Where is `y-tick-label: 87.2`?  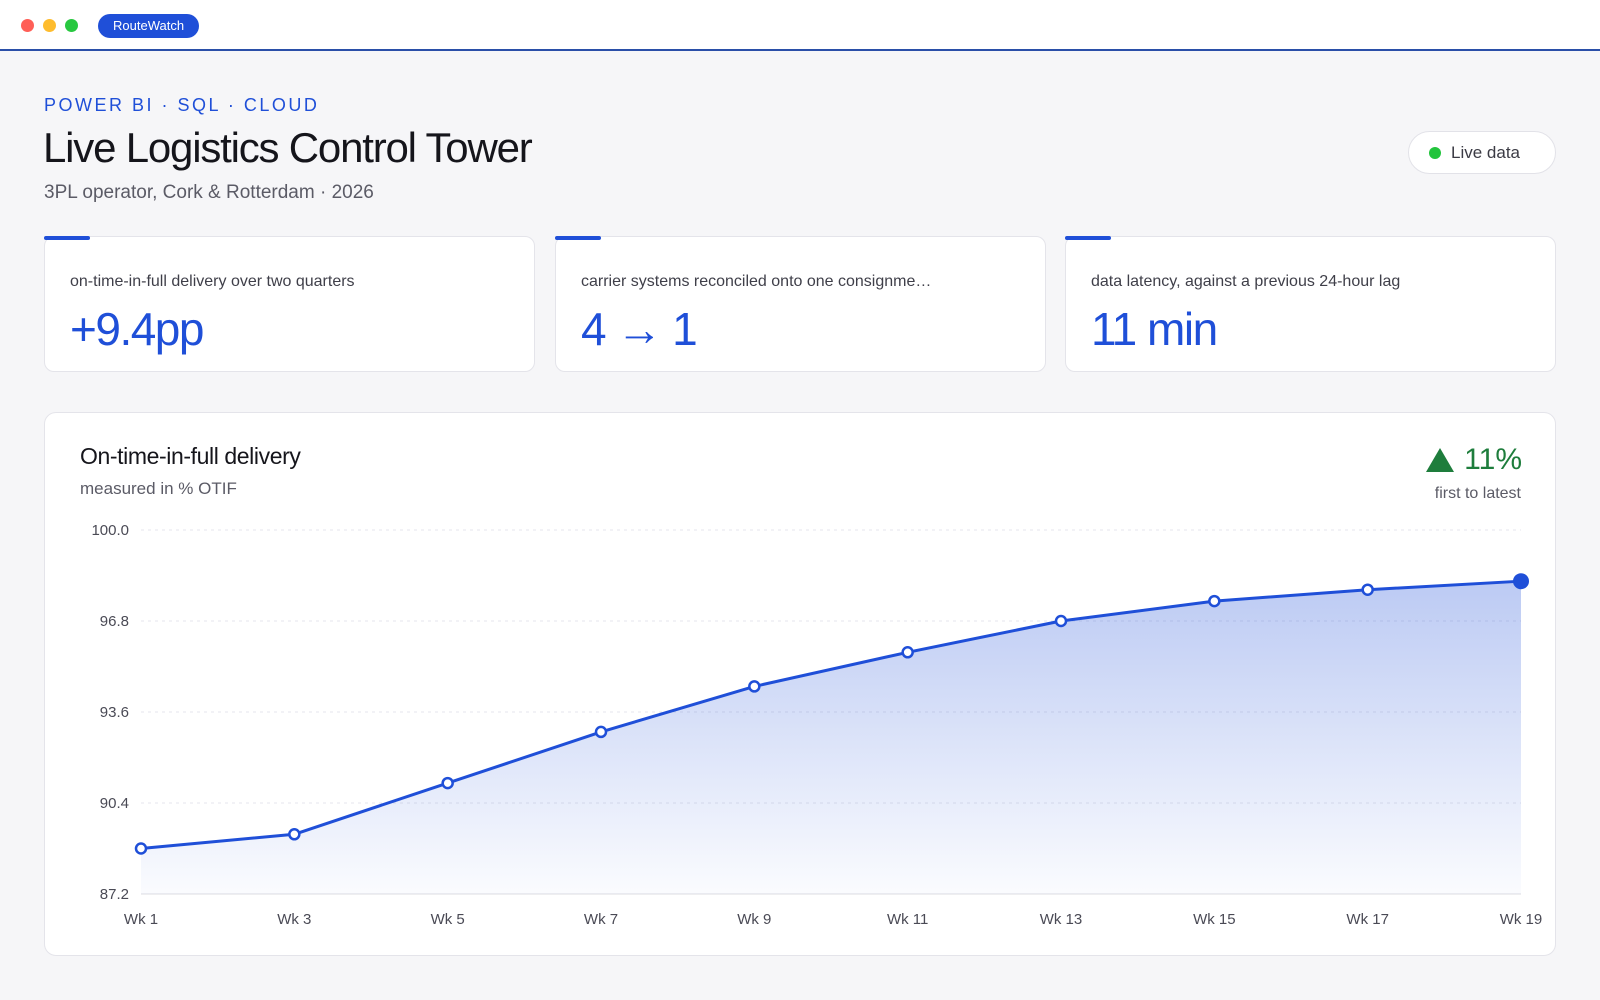
y-tick-label: 87.2 is located at coordinates (114, 894).